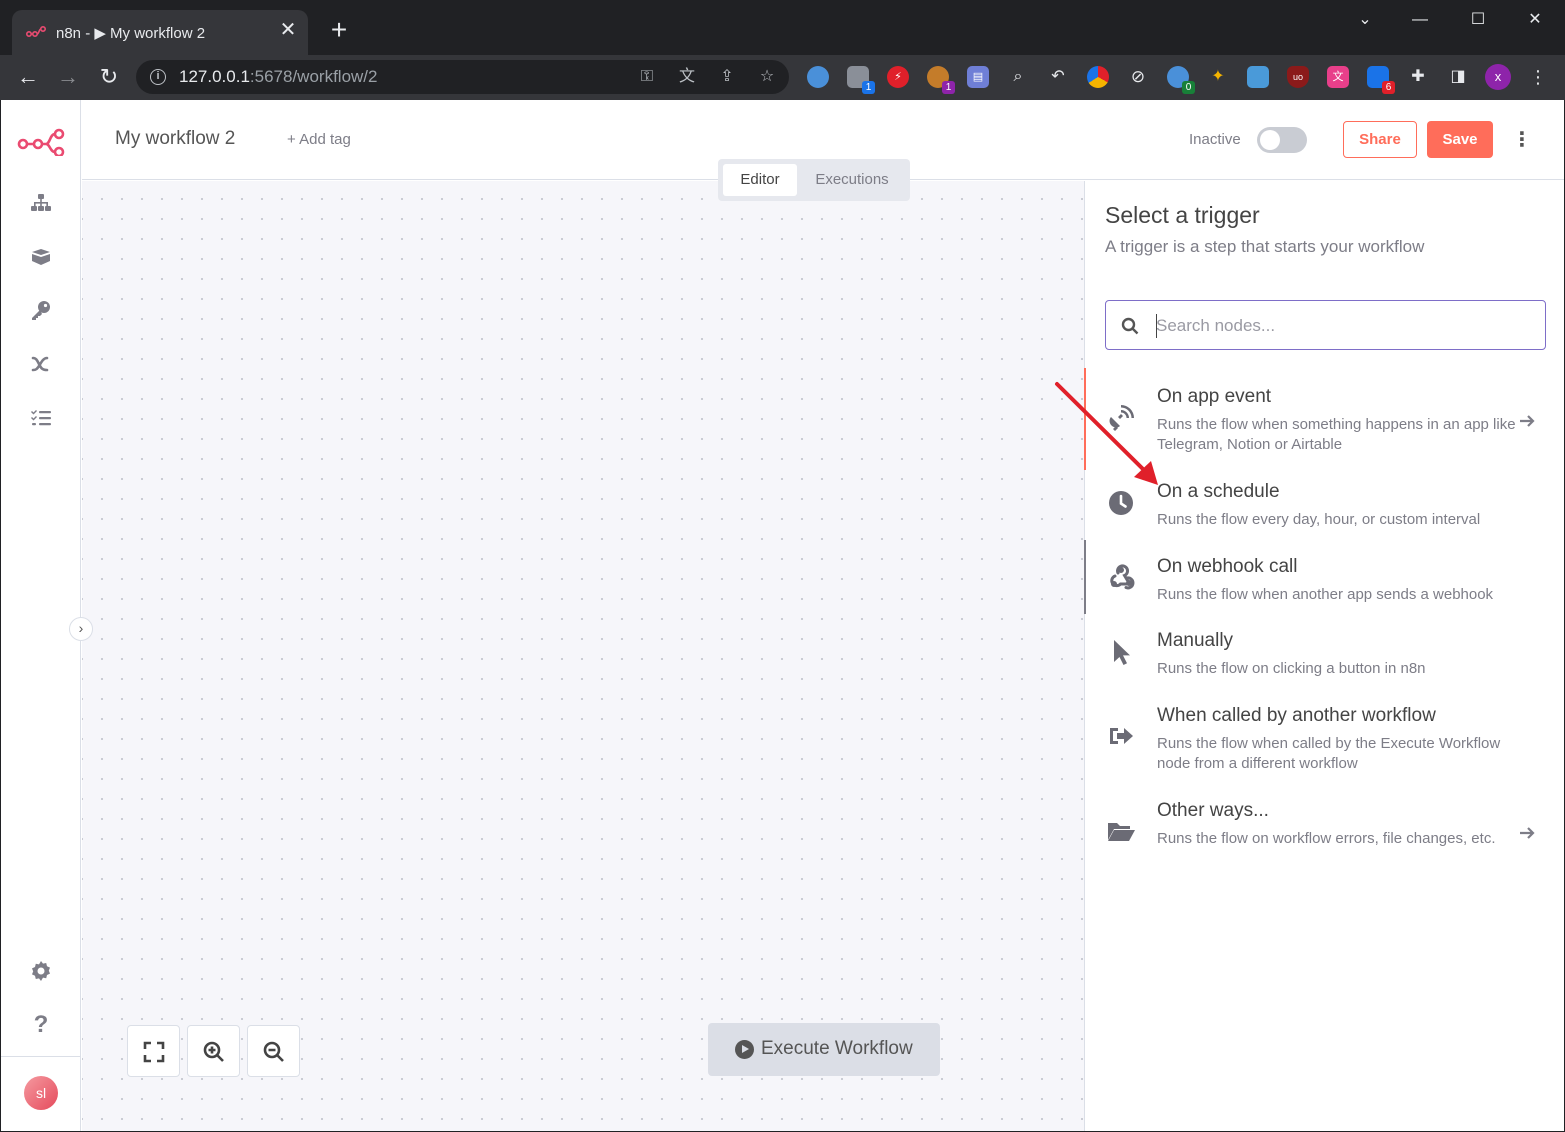 This screenshot has width=1565, height=1132. I want to click on close-window-icon: ✕, so click(1535, 20).